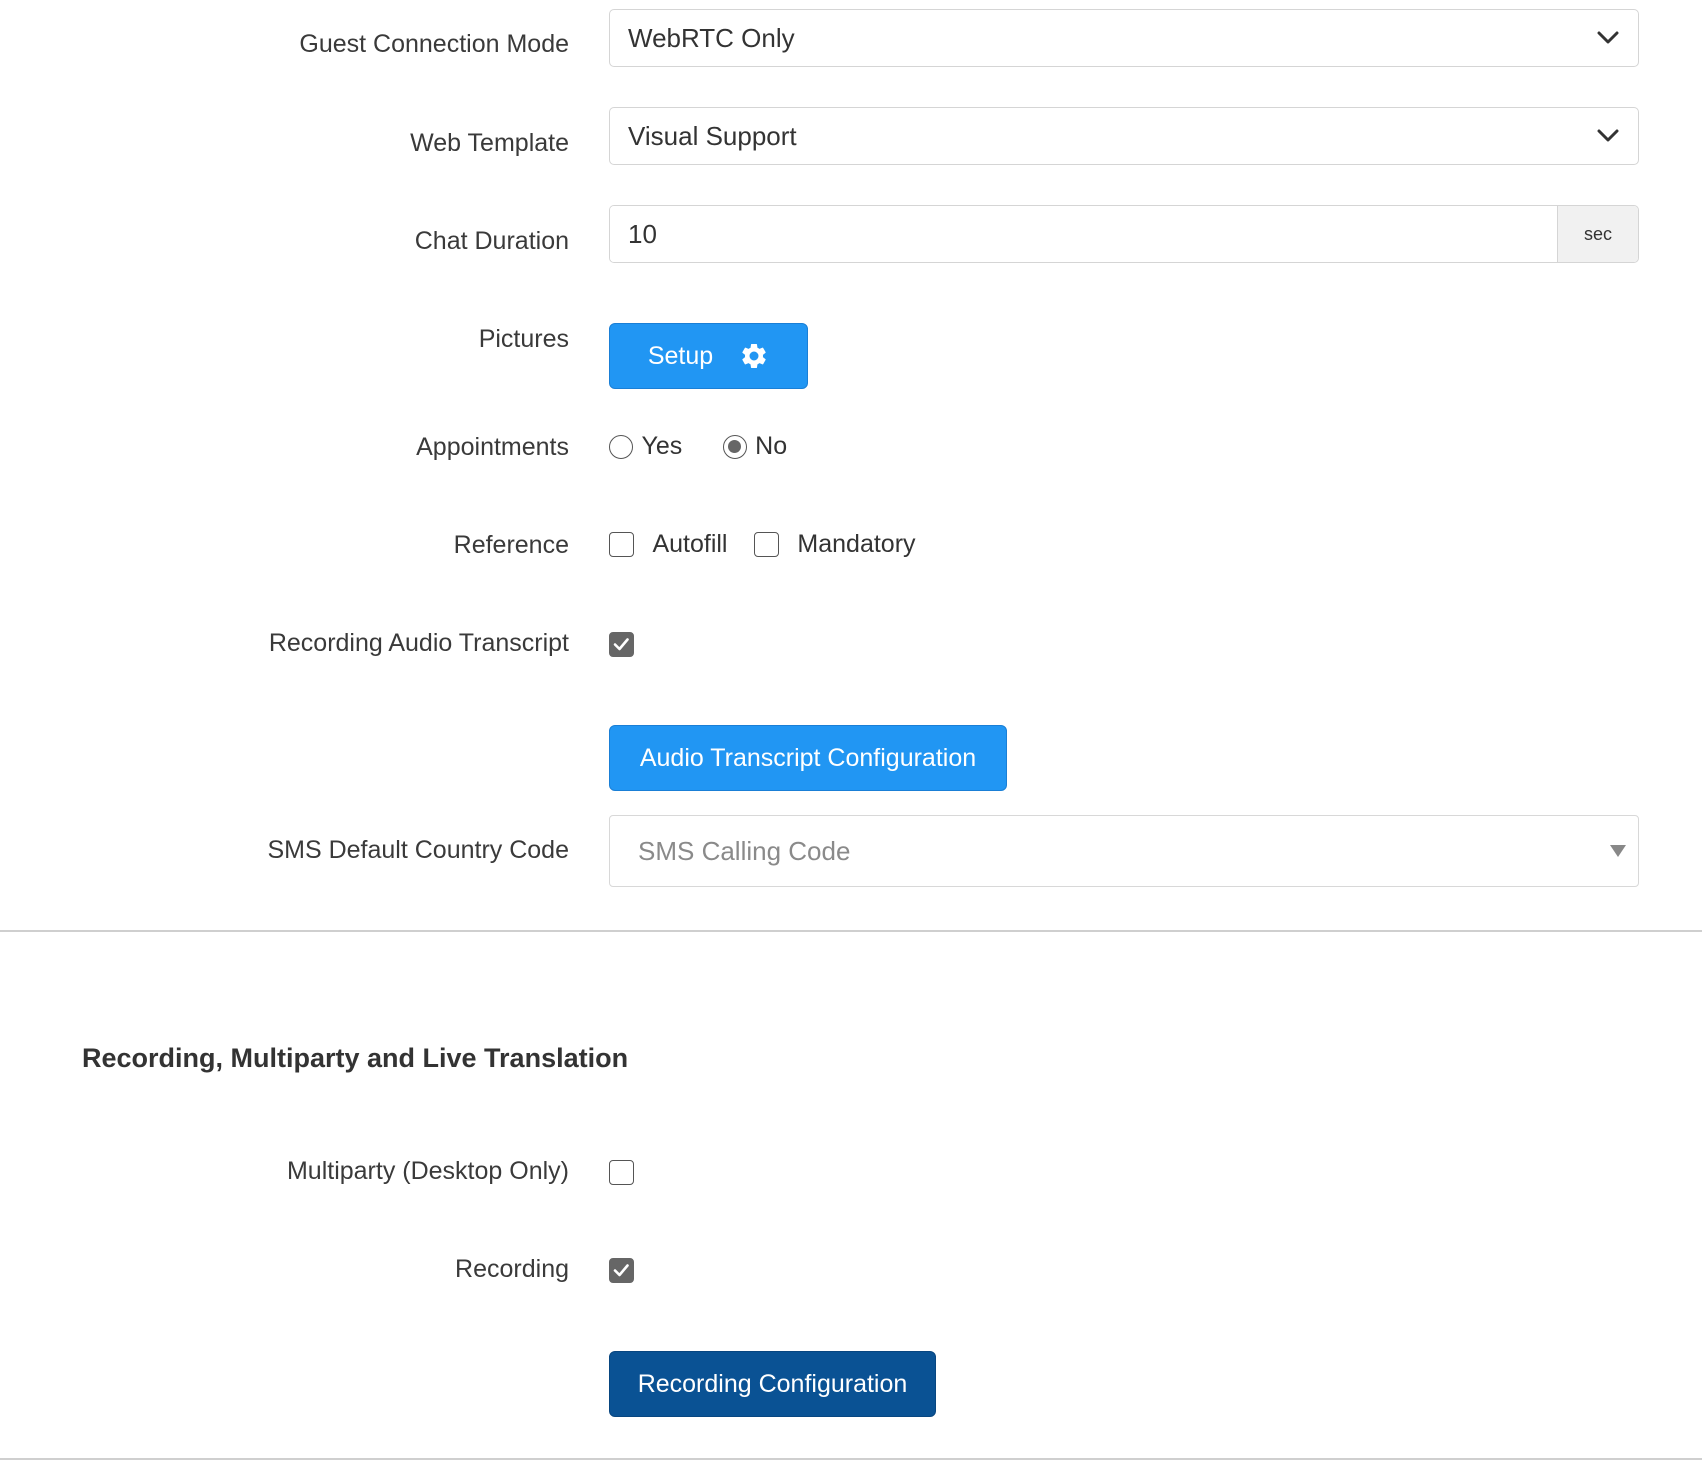  I want to click on appointments-no-radio, so click(734, 446).